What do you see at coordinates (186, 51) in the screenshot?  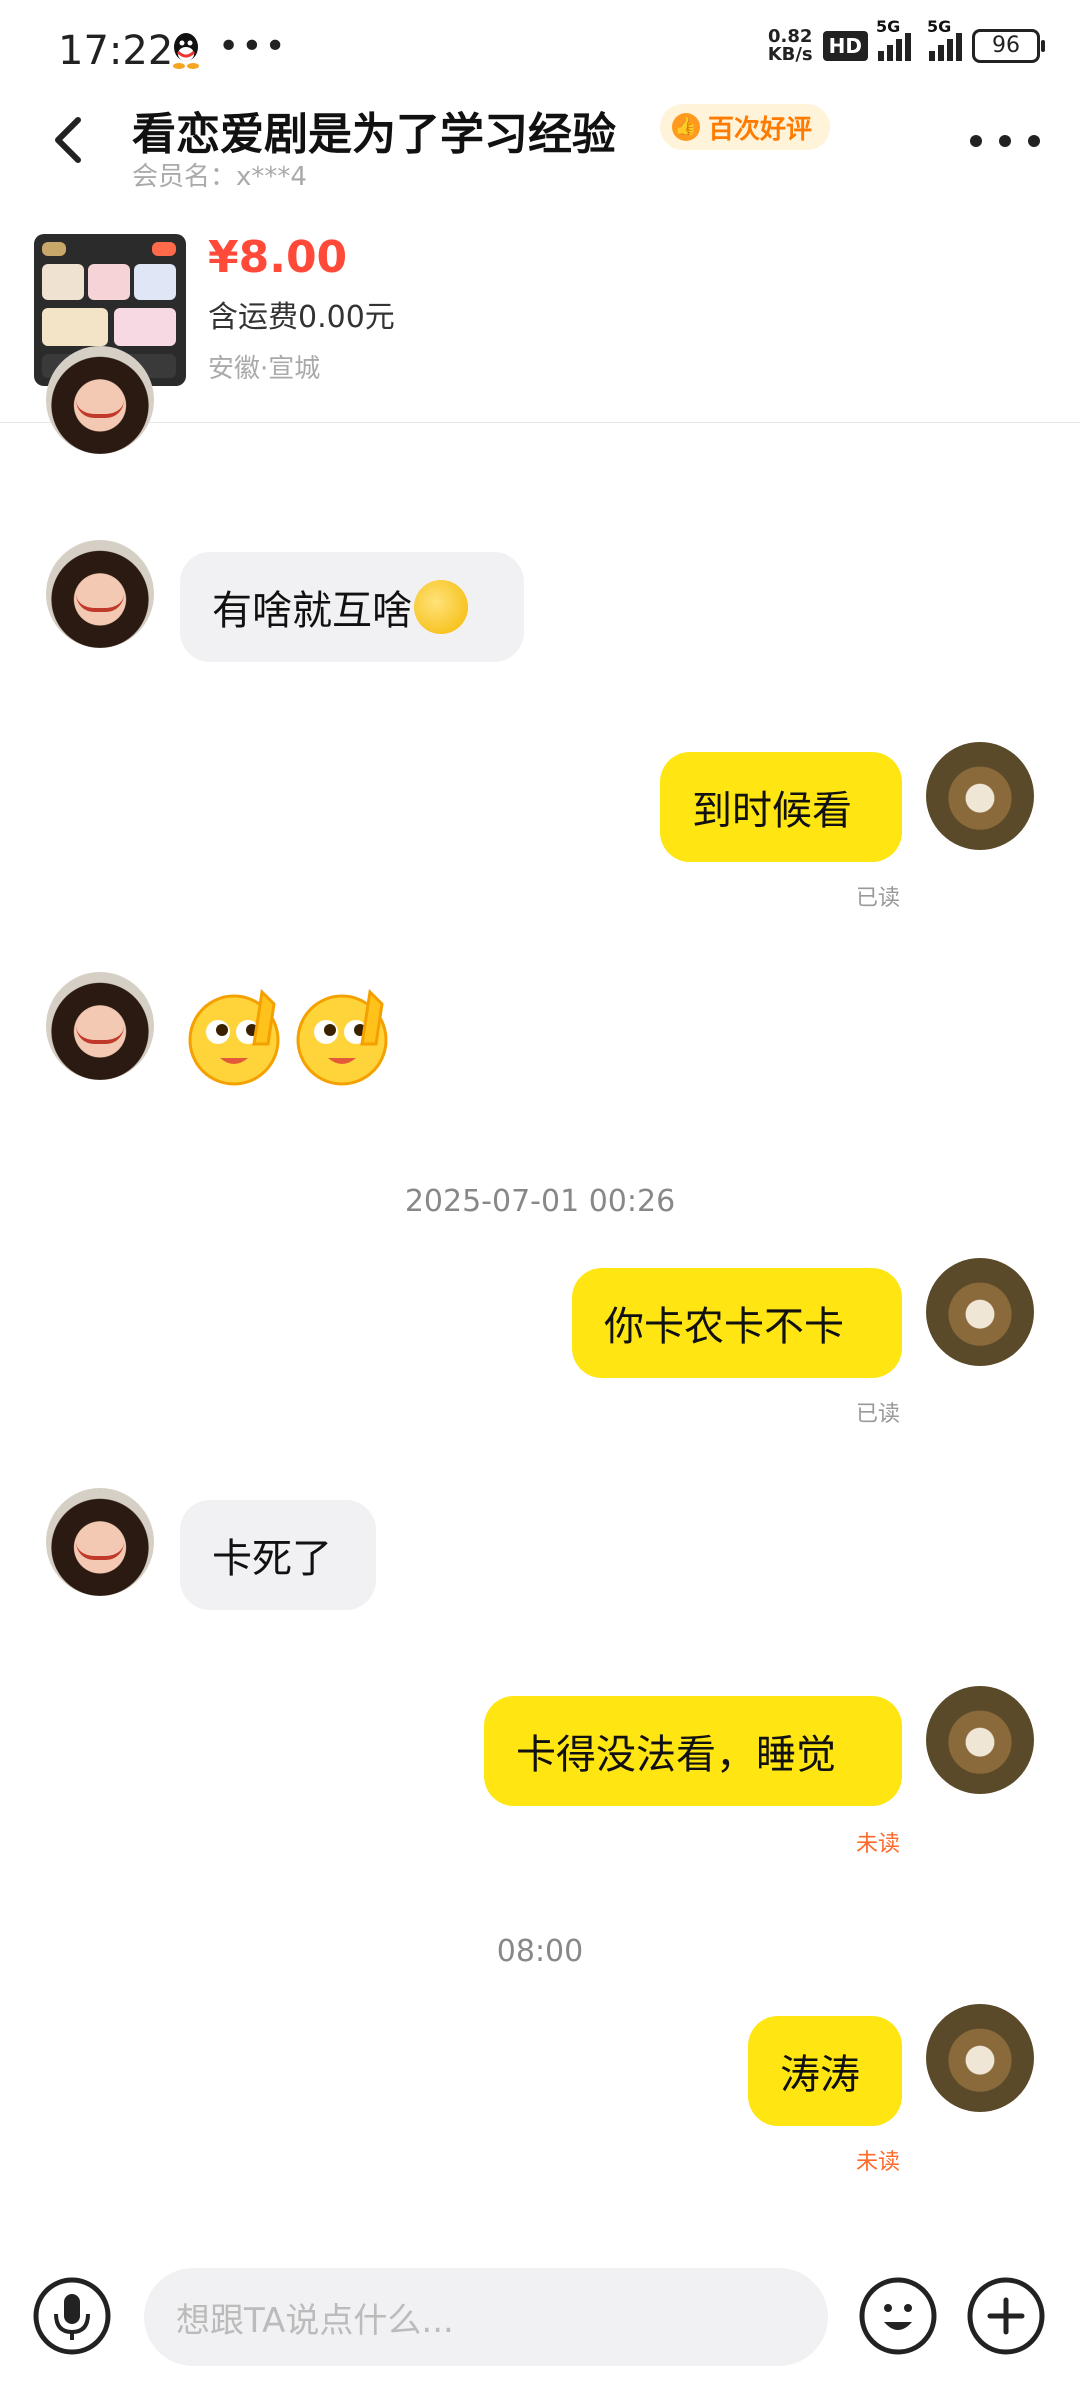 I see `qq-icon` at bounding box center [186, 51].